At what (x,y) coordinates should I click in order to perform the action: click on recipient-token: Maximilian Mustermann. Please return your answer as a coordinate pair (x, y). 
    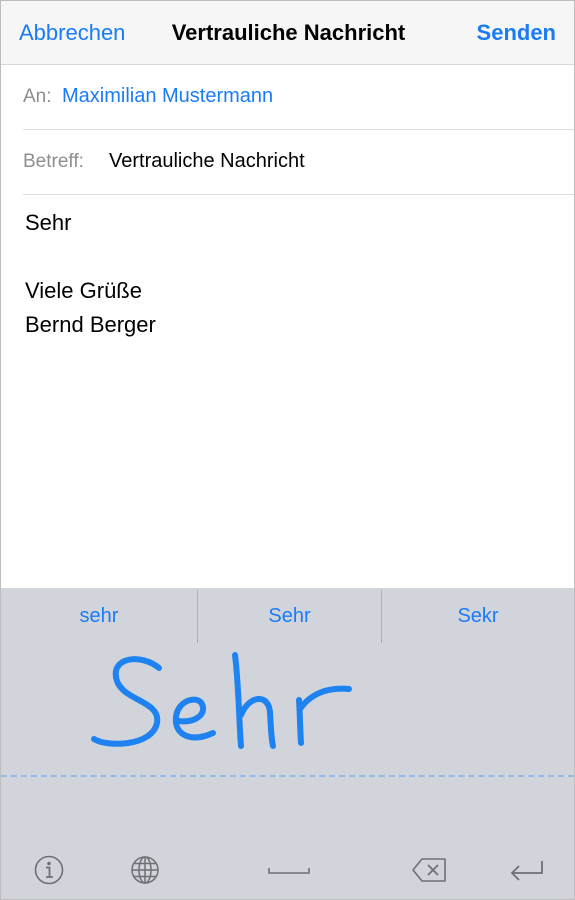
    Looking at the image, I should click on (167, 96).